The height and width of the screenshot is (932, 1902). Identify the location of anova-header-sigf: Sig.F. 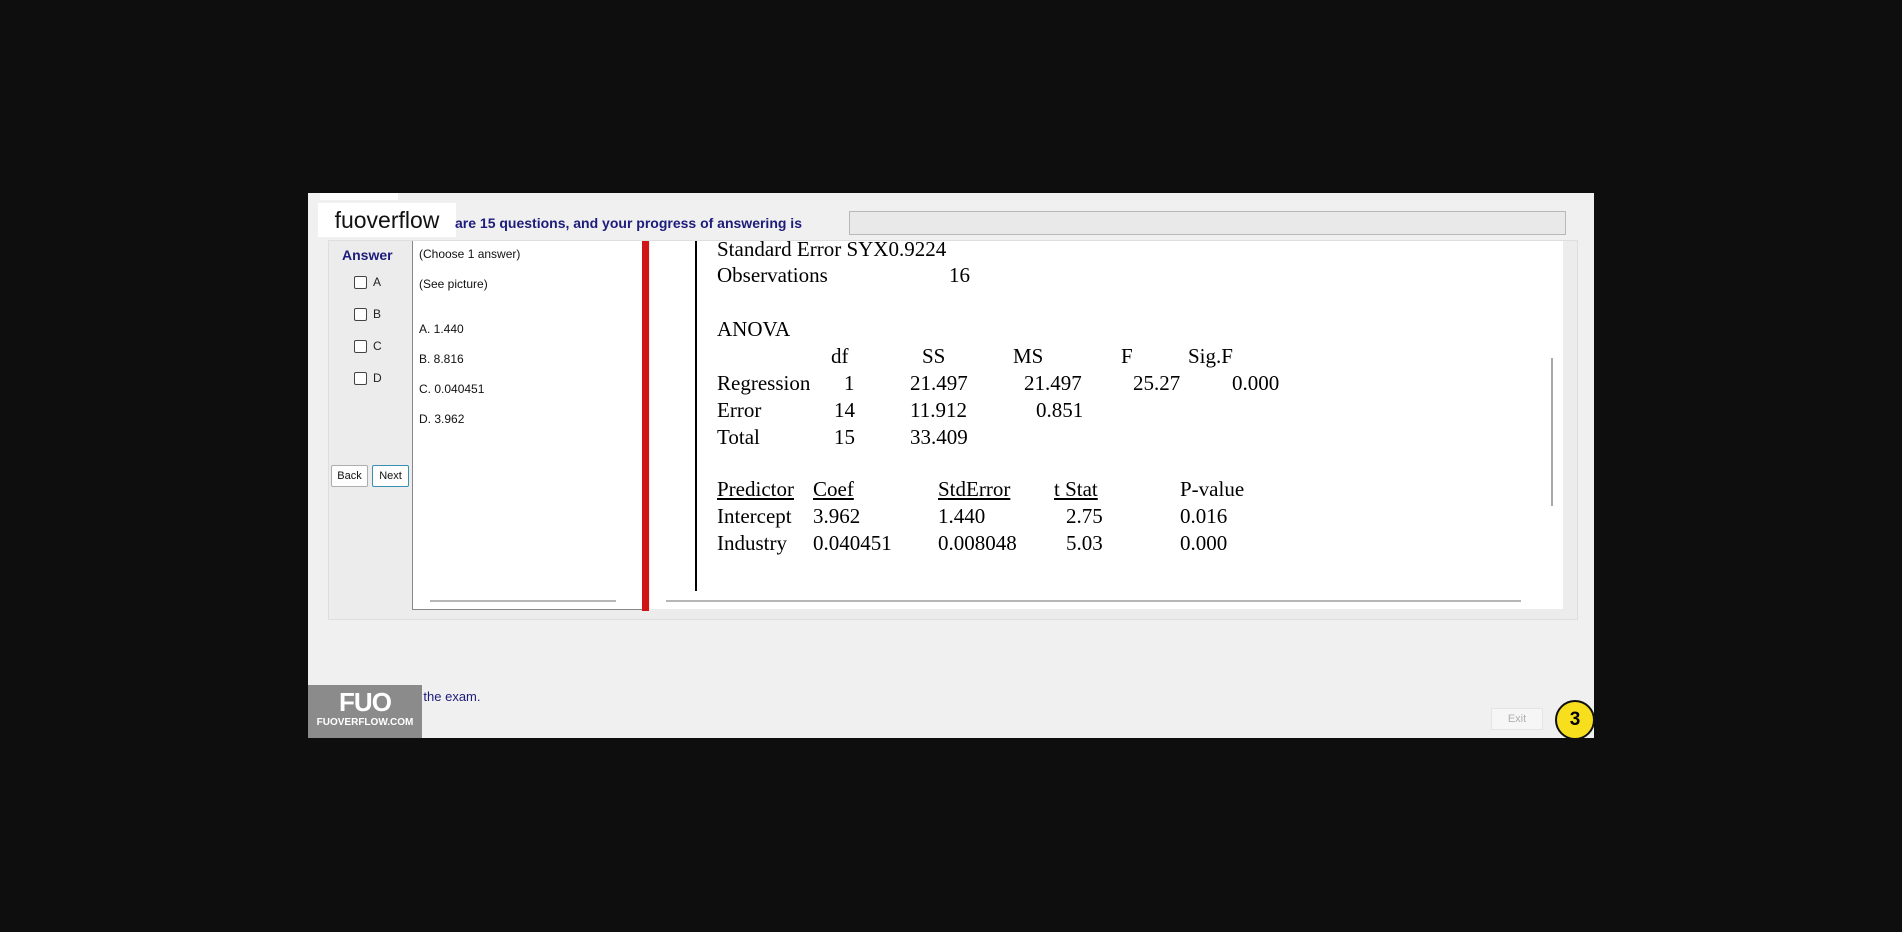
(1210, 356).